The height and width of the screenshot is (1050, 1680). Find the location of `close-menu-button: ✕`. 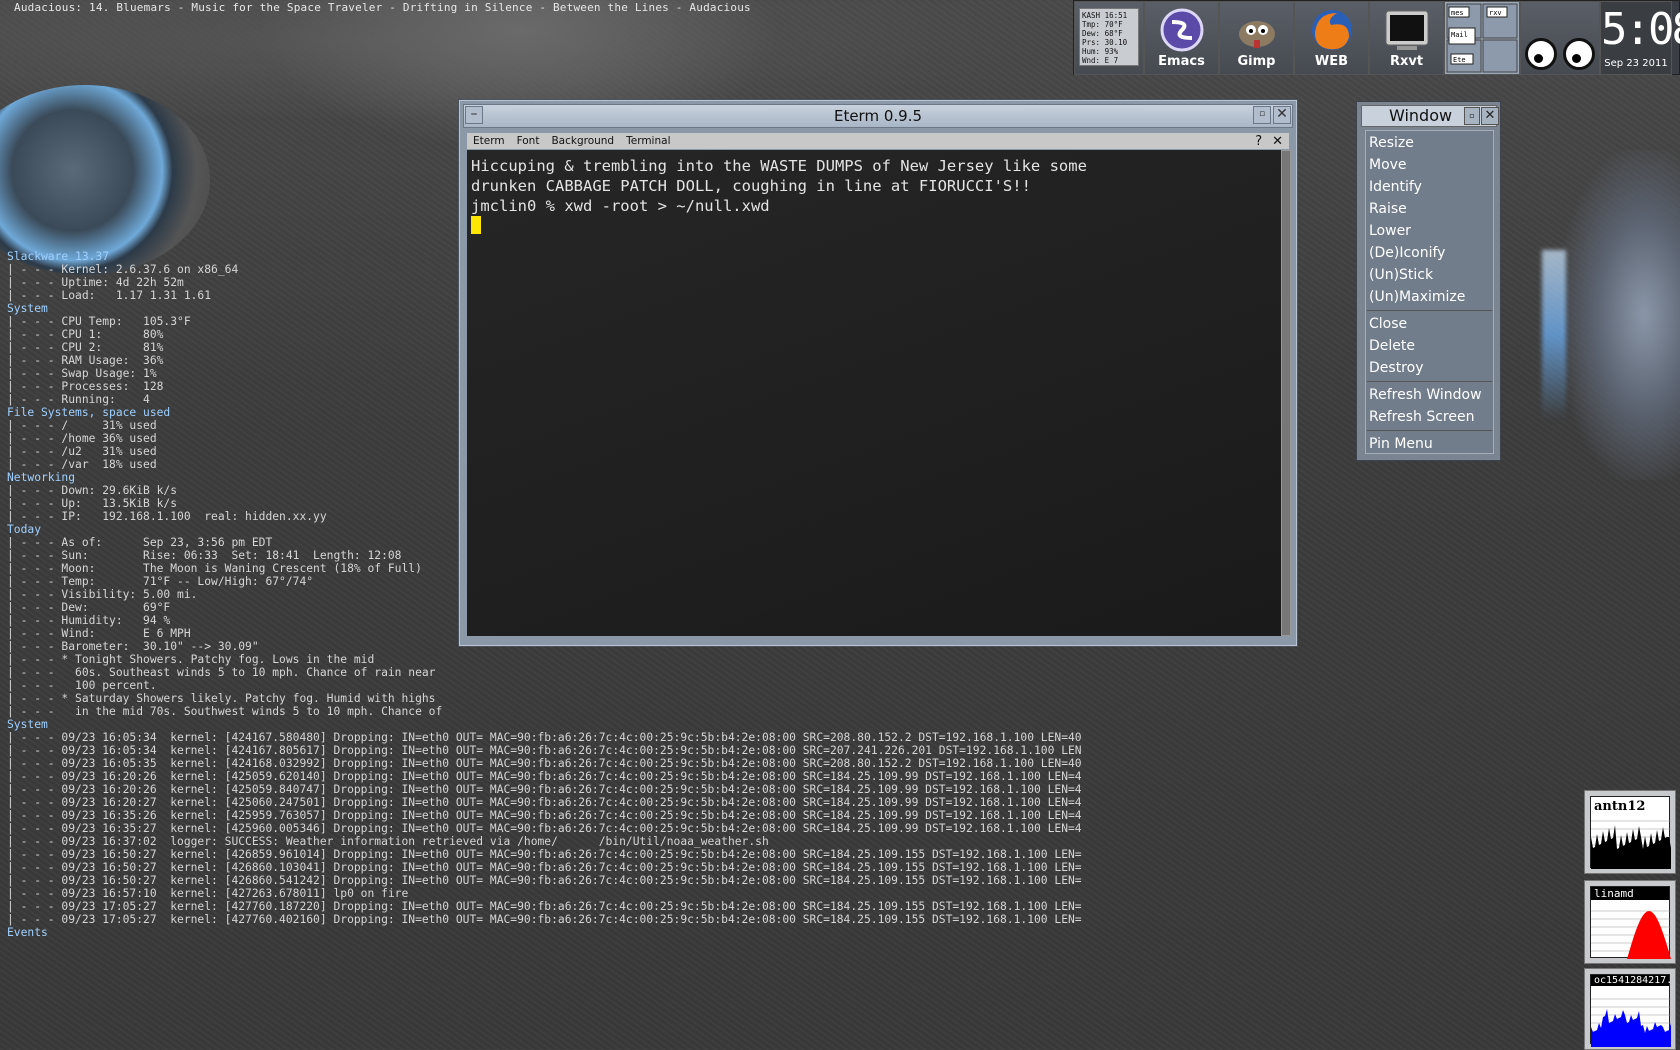

close-menu-button: ✕ is located at coordinates (1490, 116).